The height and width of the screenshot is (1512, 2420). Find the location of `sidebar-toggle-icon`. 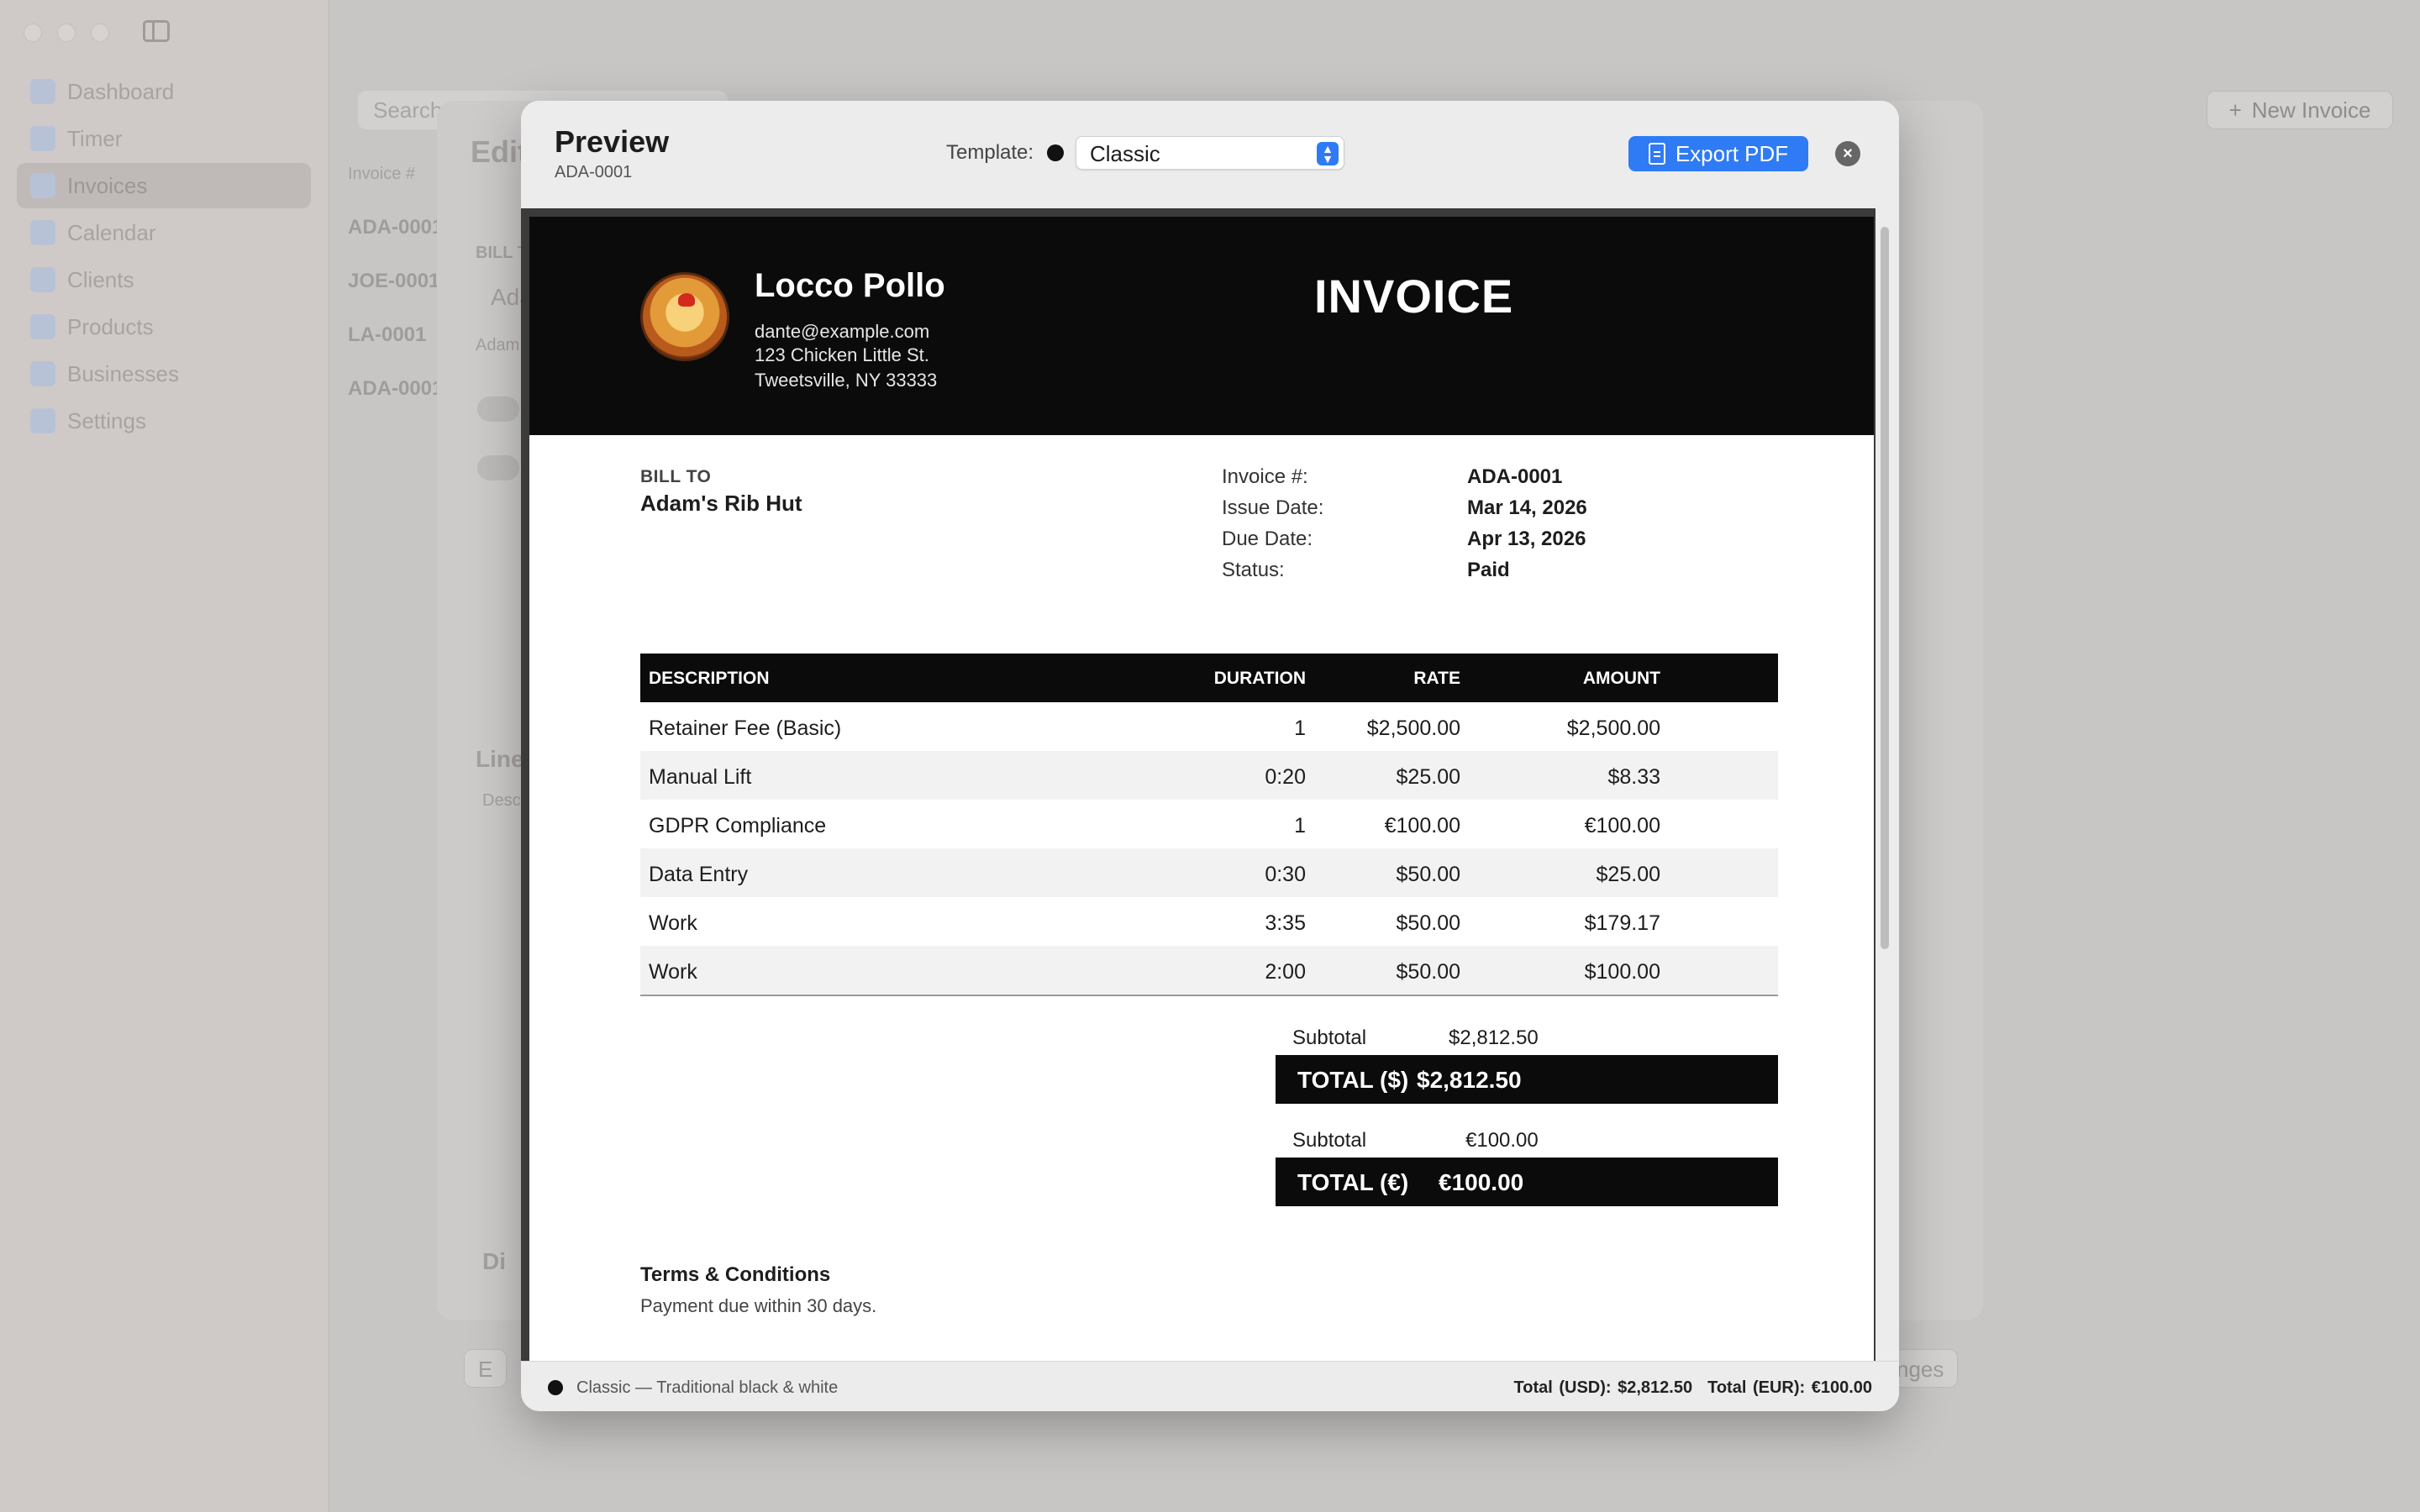

sidebar-toggle-icon is located at coordinates (157, 31).